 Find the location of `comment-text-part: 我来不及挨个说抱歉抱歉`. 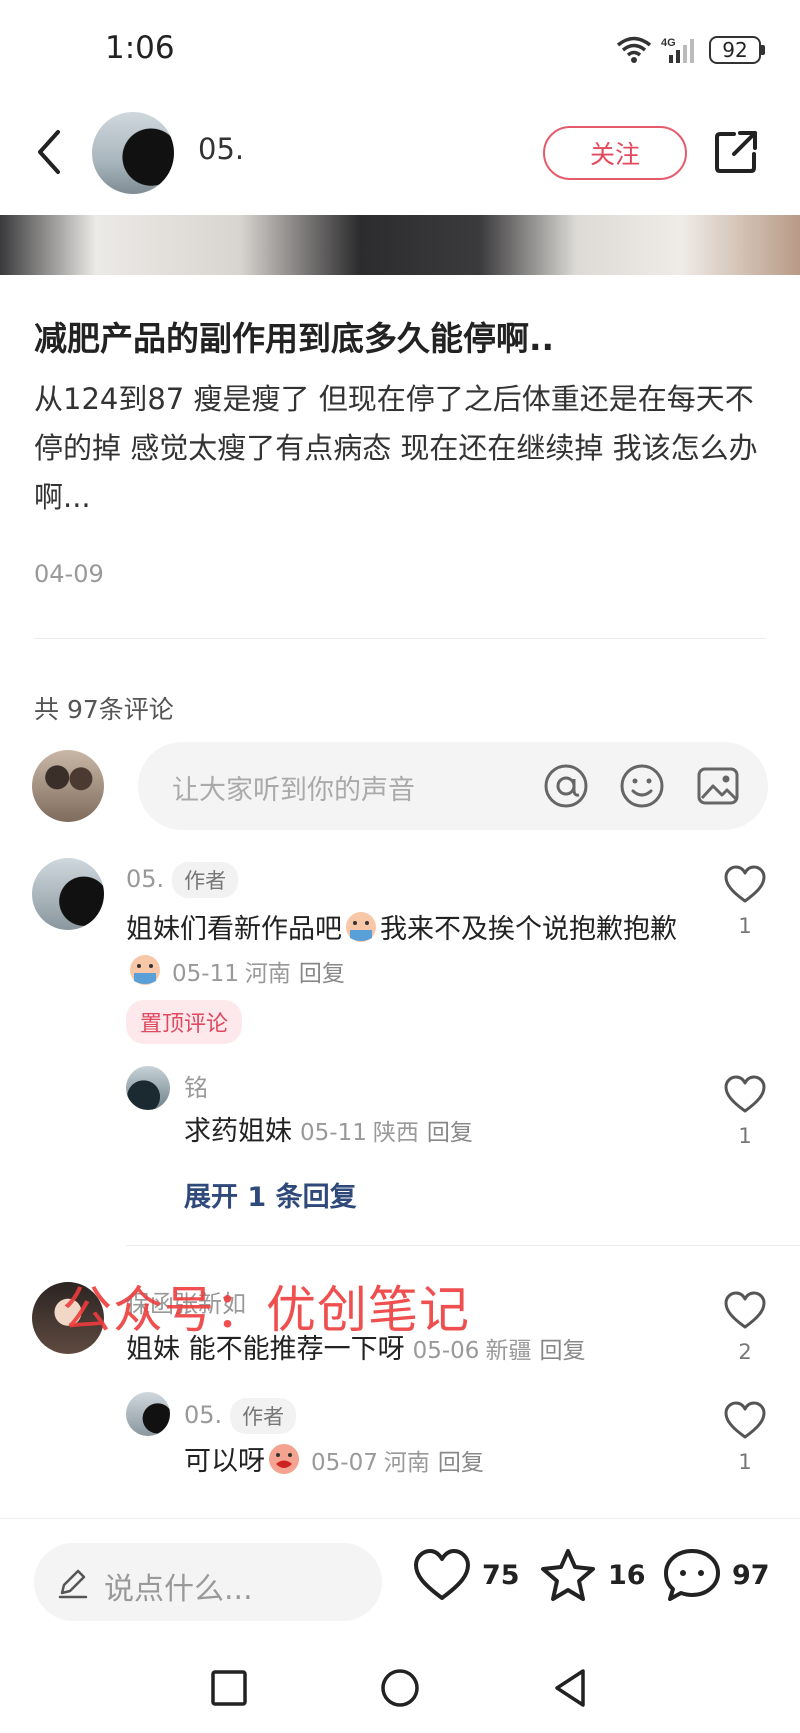

comment-text-part: 我来不及挨个说抱歉抱歉 is located at coordinates (528, 929).